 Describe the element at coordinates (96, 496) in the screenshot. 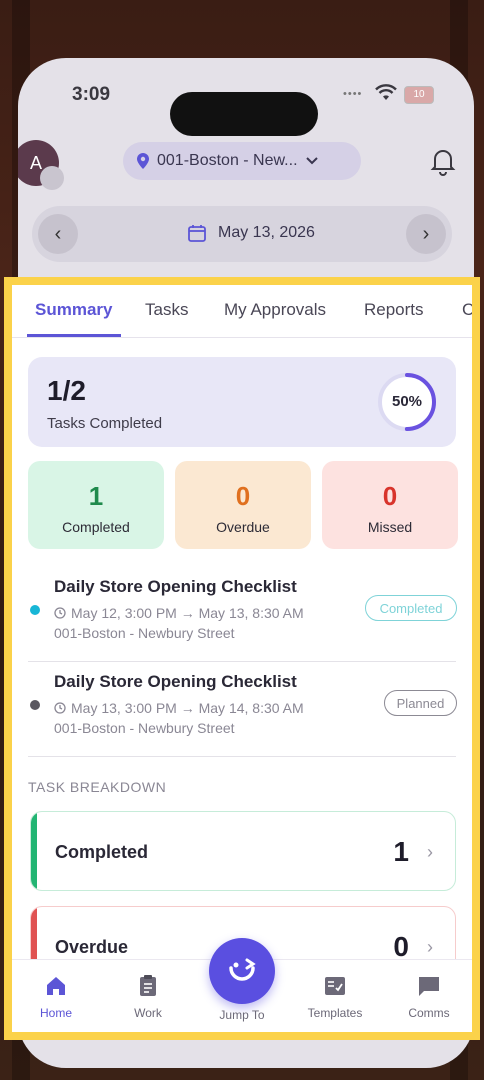

I see `stat-value: 1` at that location.